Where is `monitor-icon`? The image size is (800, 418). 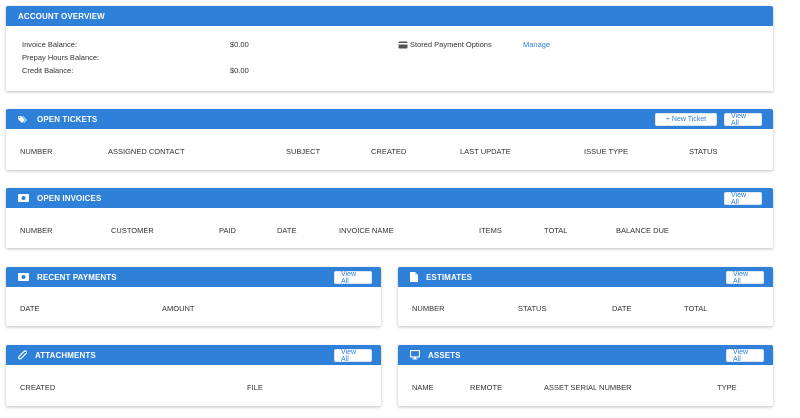
monitor-icon is located at coordinates (415, 355).